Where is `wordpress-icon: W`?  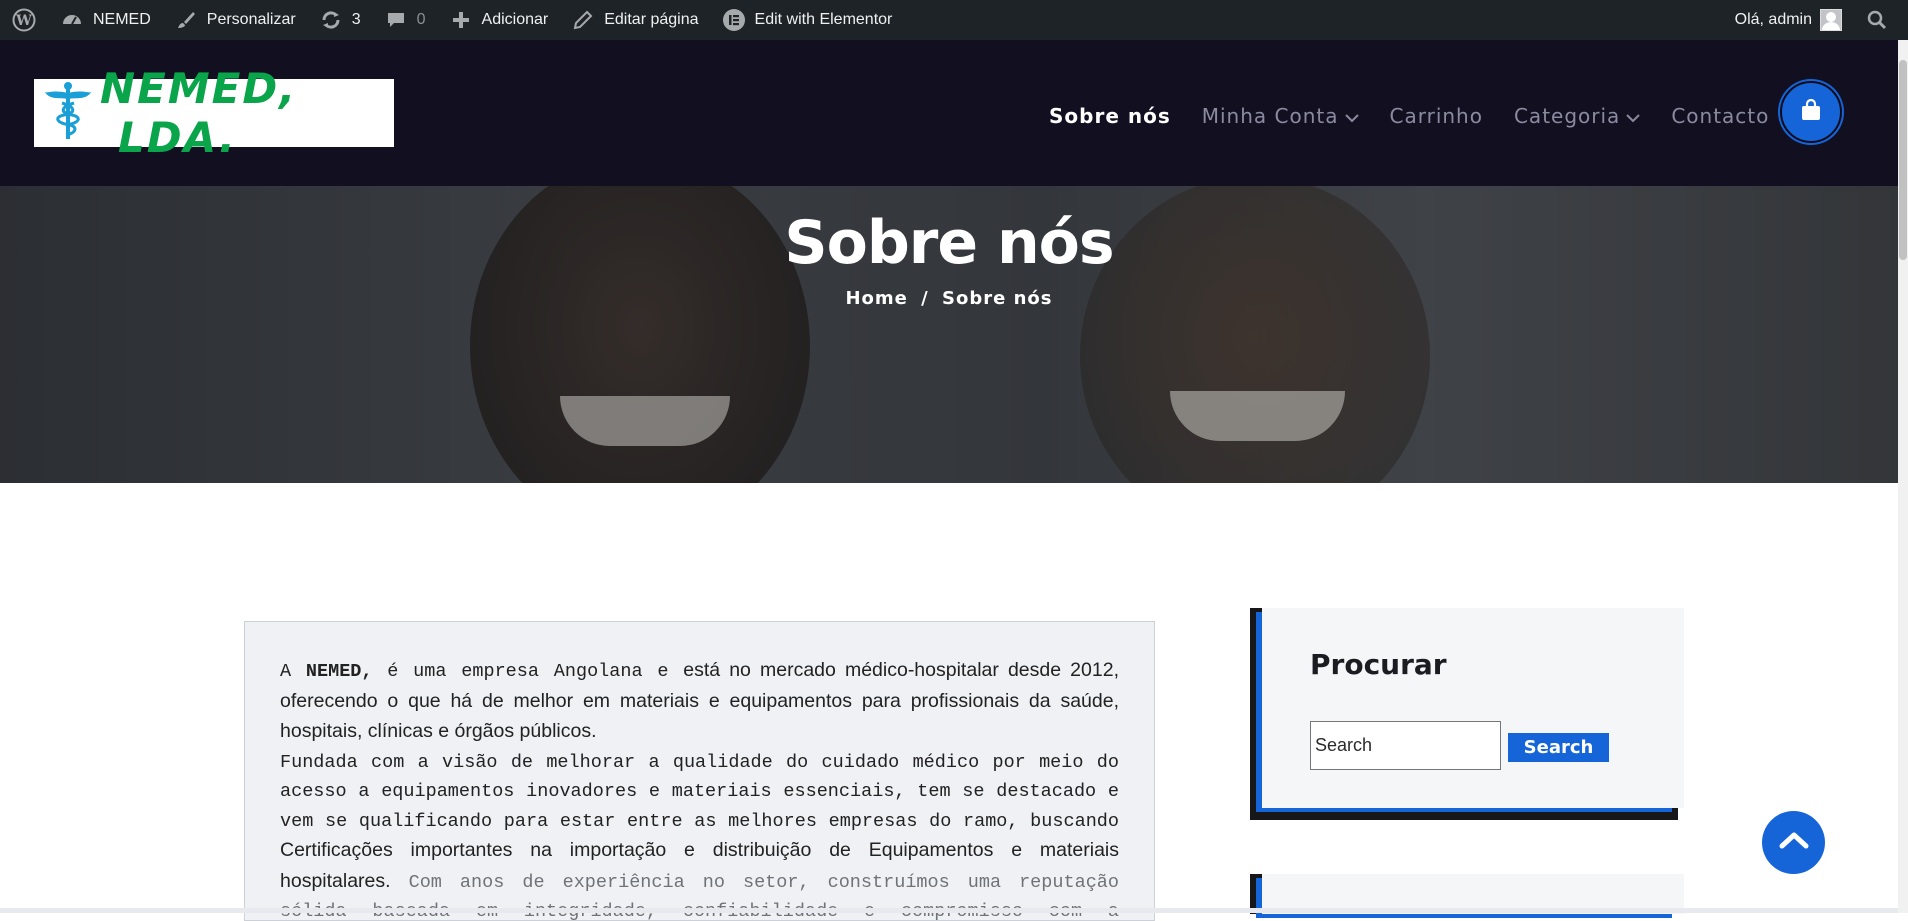 wordpress-icon: W is located at coordinates (24, 20).